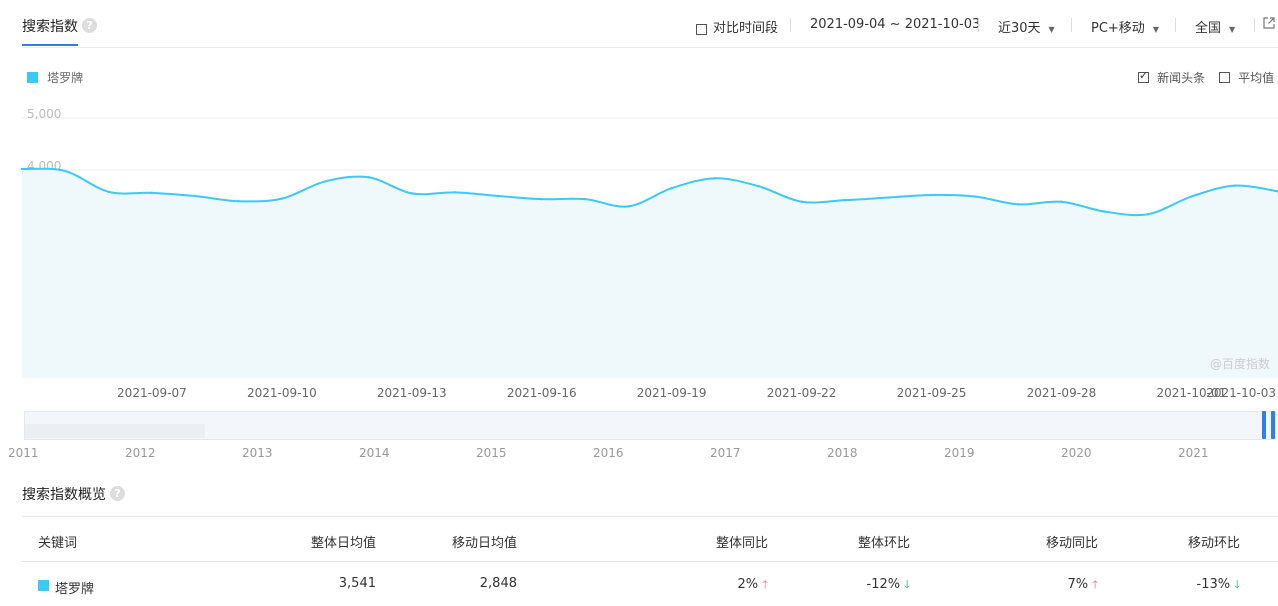 This screenshot has height=606, width=1278. What do you see at coordinates (498, 583) in the screenshot?
I see `mobile-avg-cell: 2,848` at bounding box center [498, 583].